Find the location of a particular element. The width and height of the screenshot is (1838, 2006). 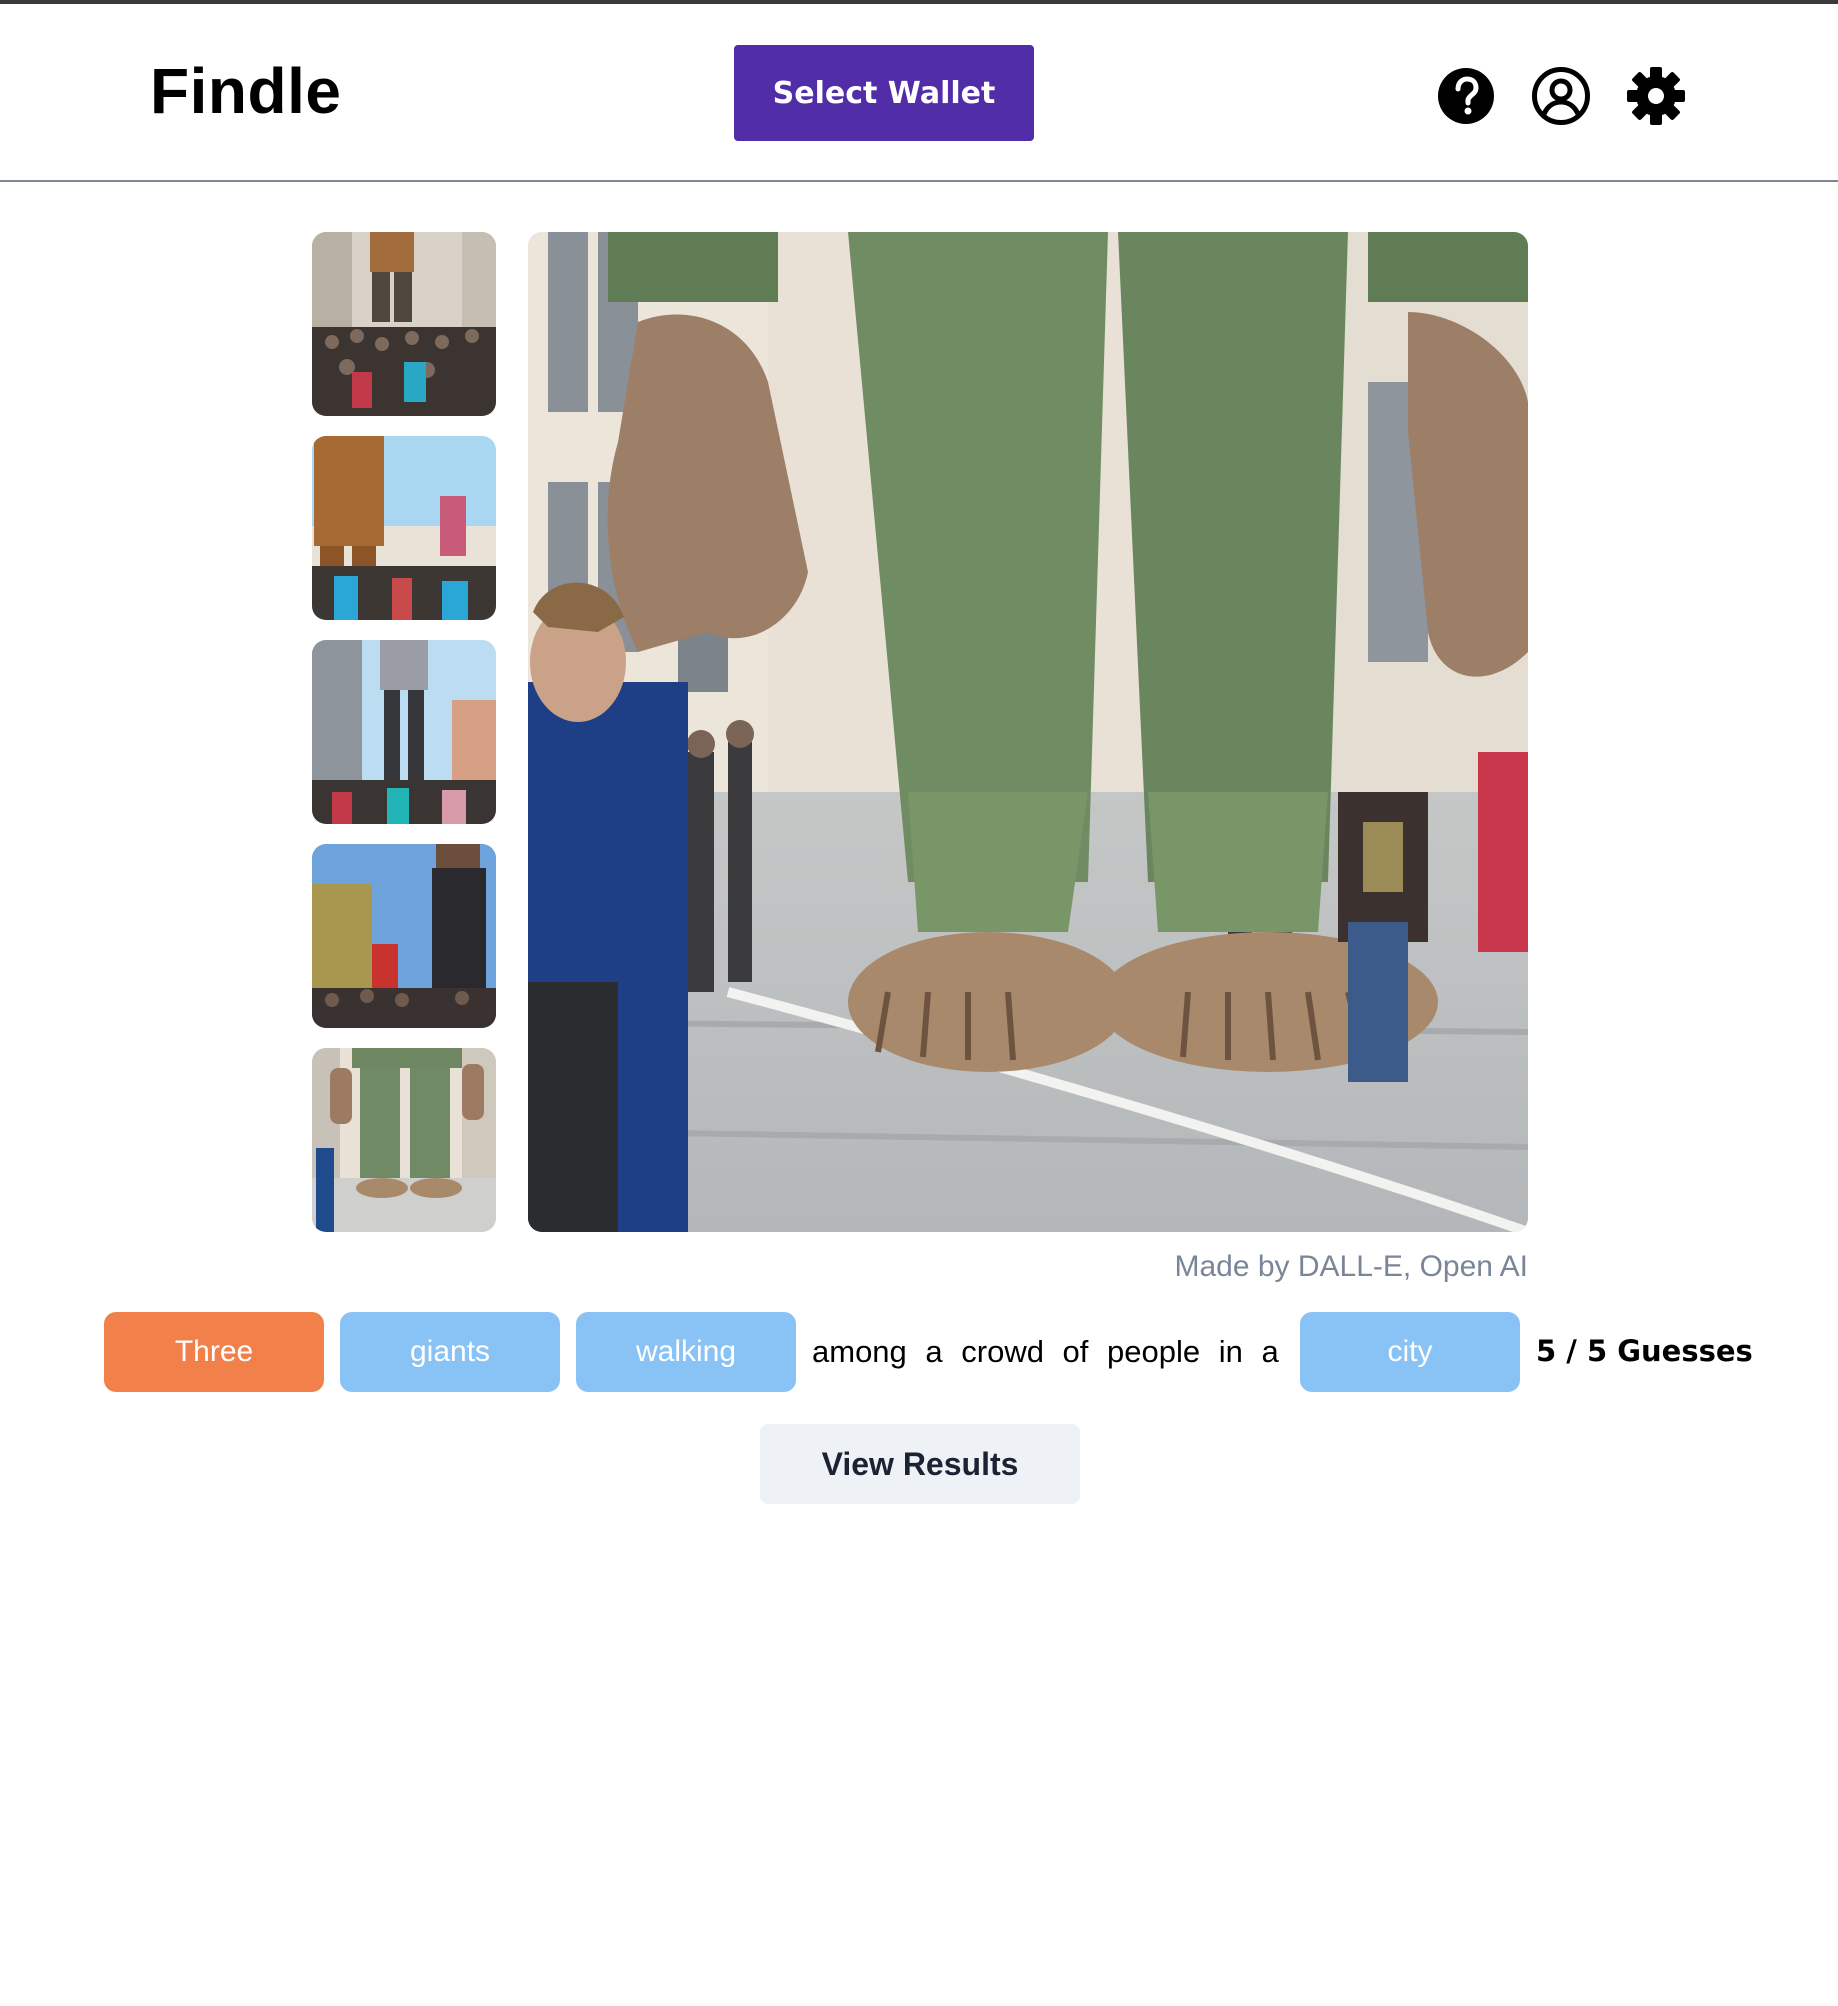

guess-counter: 5 / 5 Guesses is located at coordinates (1644, 1351).